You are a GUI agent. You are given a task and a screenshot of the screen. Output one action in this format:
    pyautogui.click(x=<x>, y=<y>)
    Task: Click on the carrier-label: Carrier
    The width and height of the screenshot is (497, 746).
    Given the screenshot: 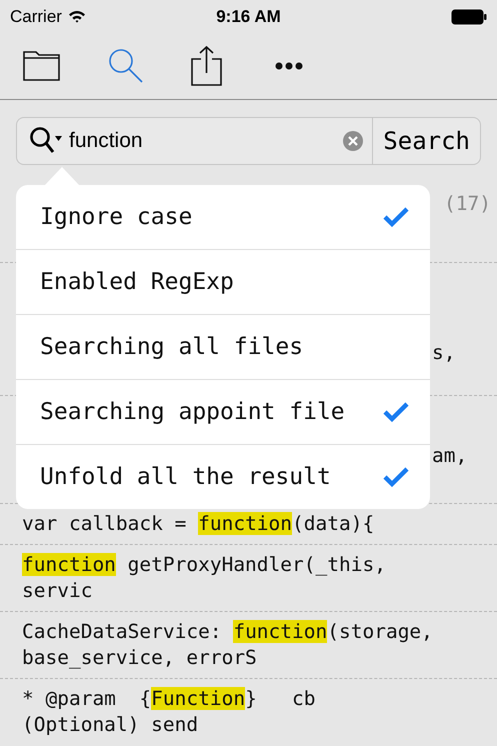 What is the action you would take?
    pyautogui.click(x=36, y=16)
    